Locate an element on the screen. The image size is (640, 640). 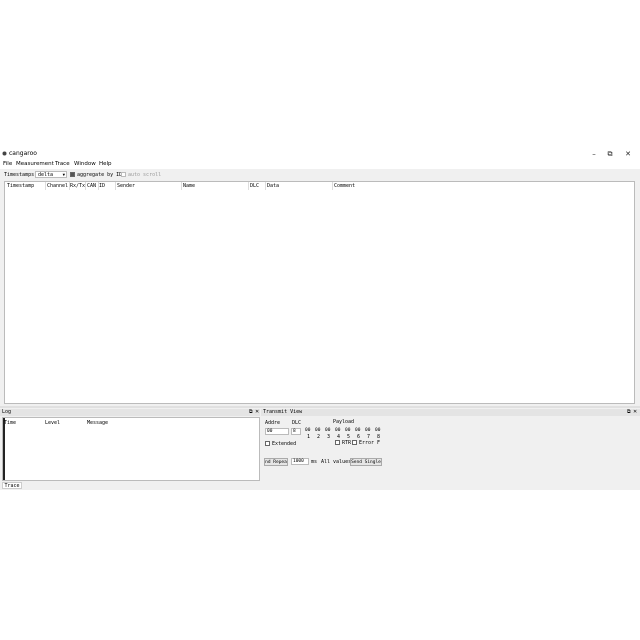
rtr-checkbox is located at coordinates (337, 442).